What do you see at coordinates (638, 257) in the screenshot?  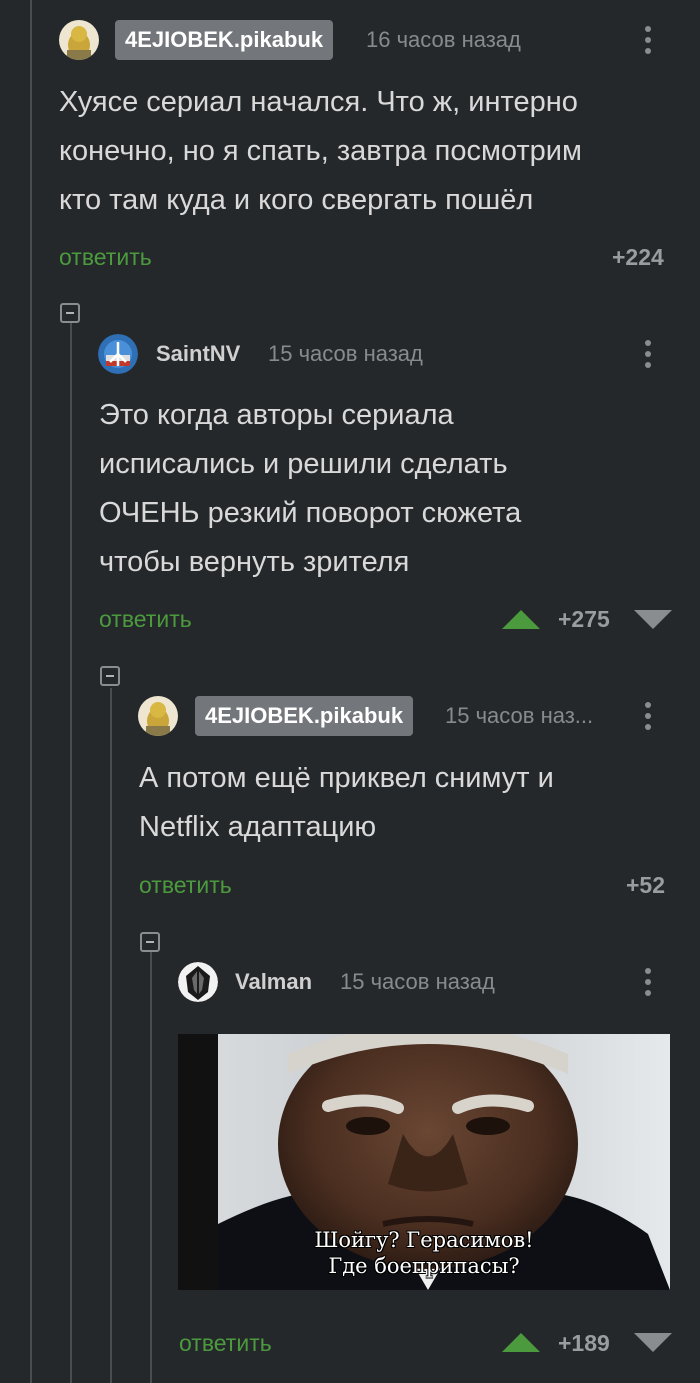 I see `rating: +224` at bounding box center [638, 257].